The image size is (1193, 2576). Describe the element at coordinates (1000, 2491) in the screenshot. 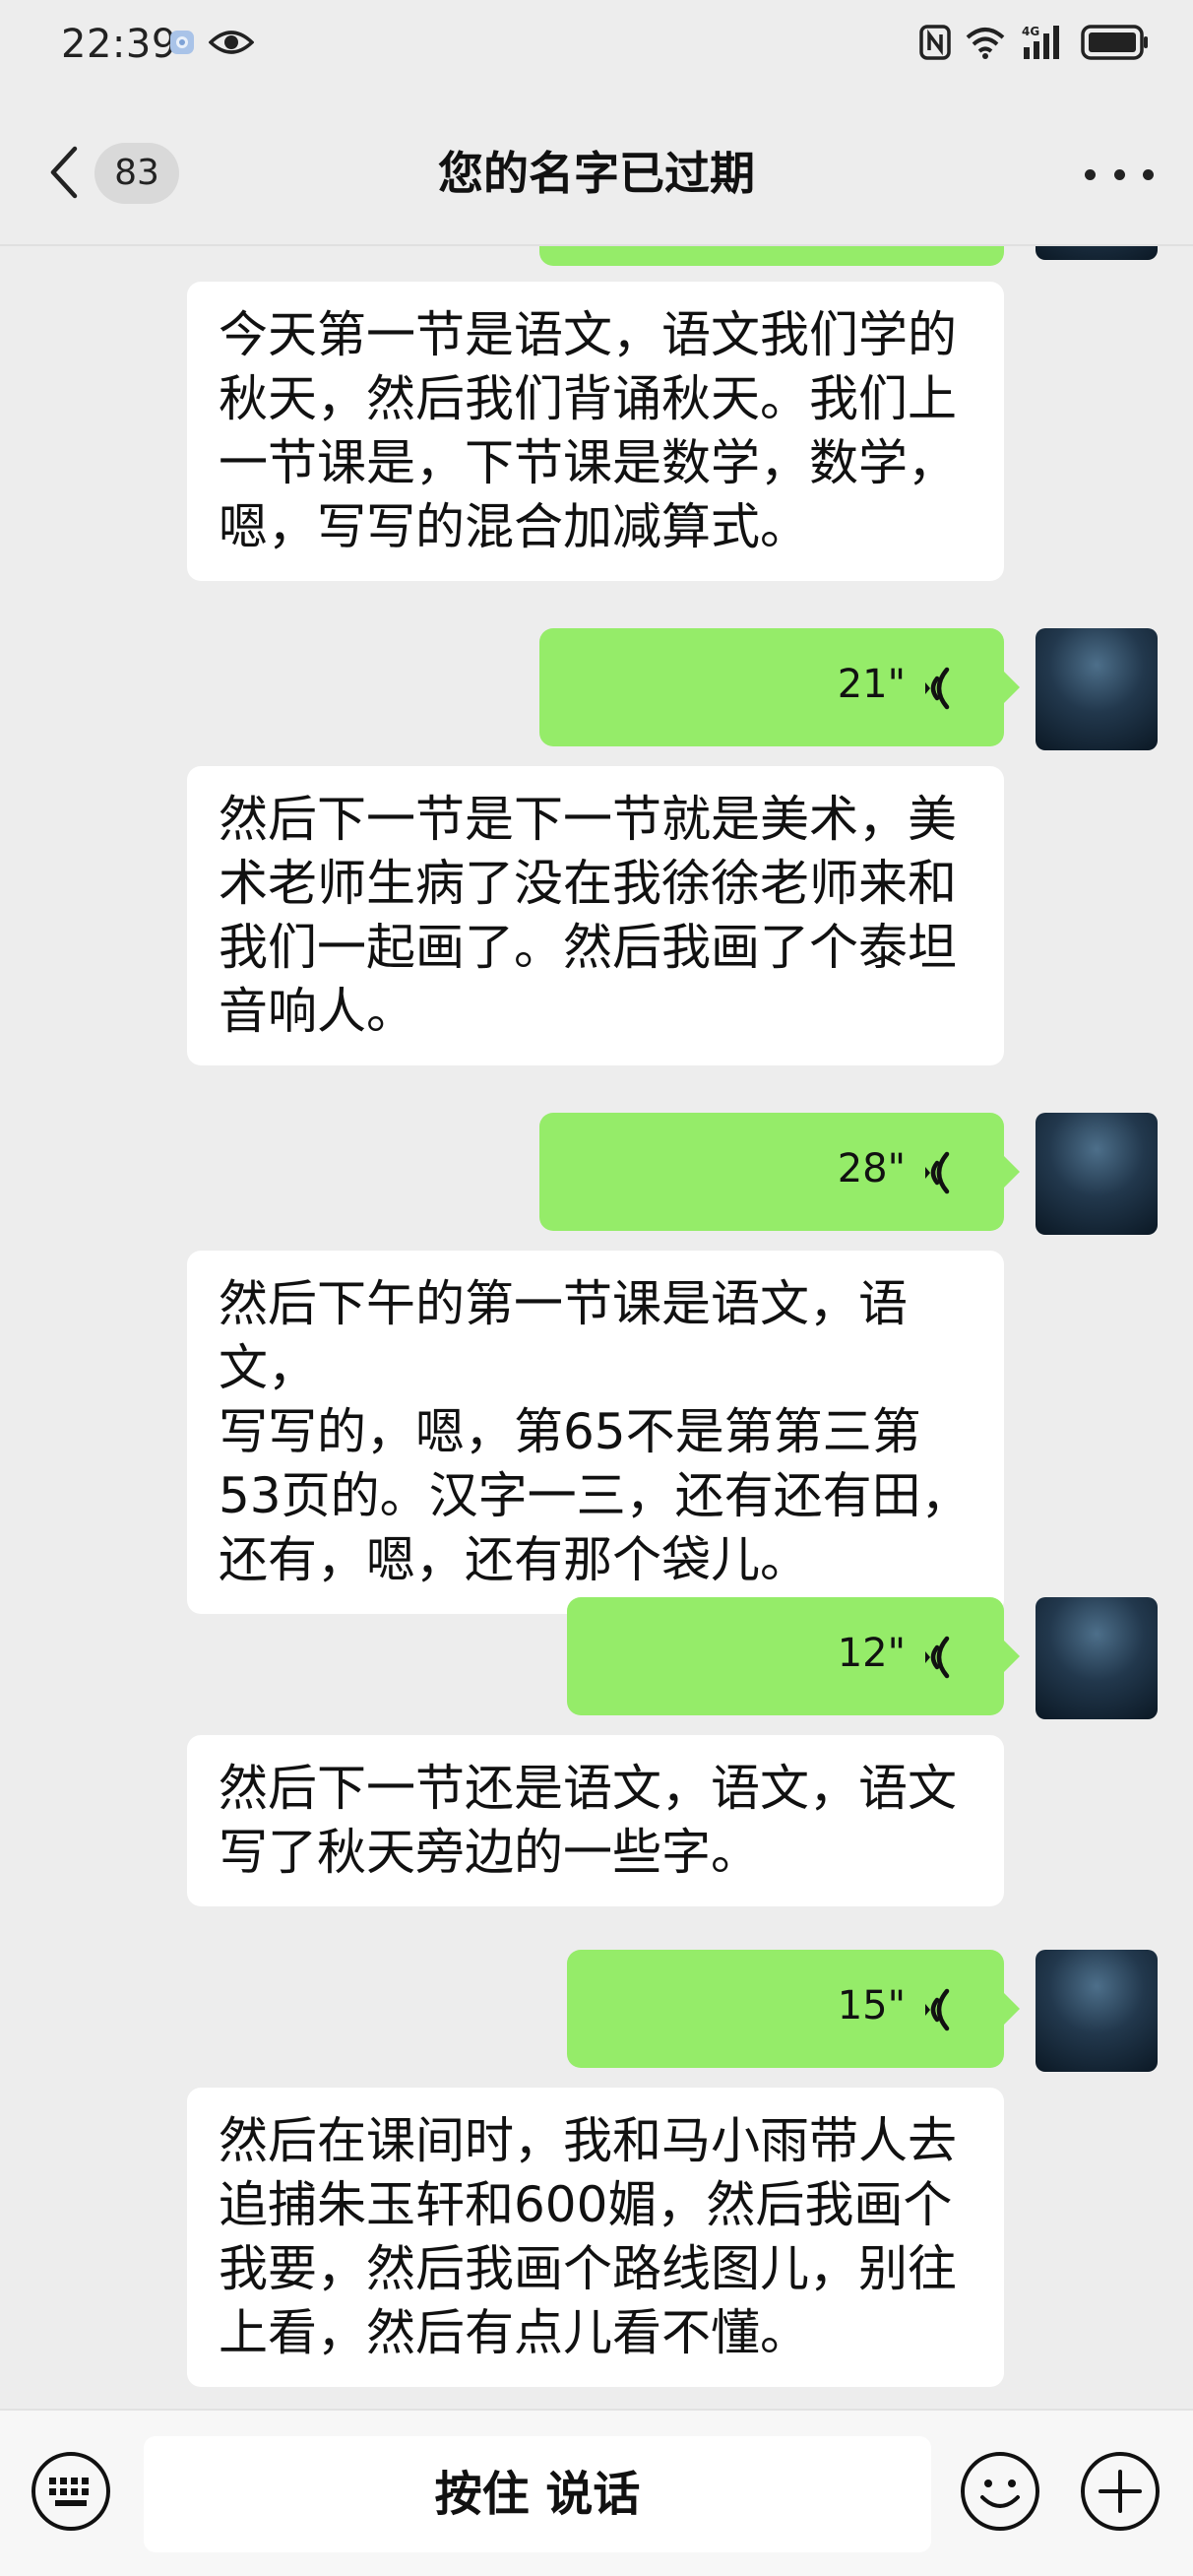

I see `emoji-icon` at that location.